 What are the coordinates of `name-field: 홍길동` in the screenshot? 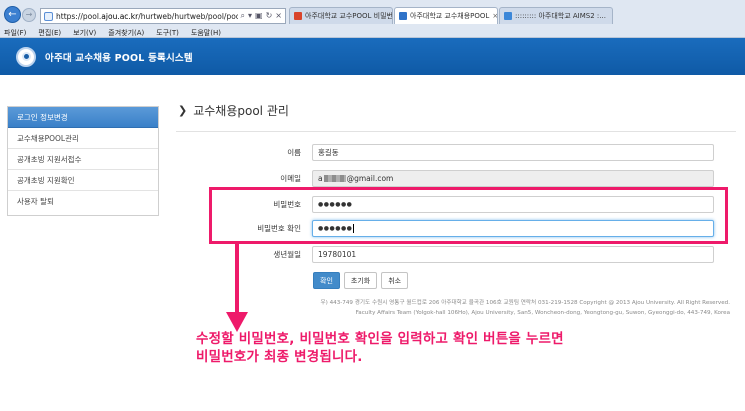 It's located at (513, 152).